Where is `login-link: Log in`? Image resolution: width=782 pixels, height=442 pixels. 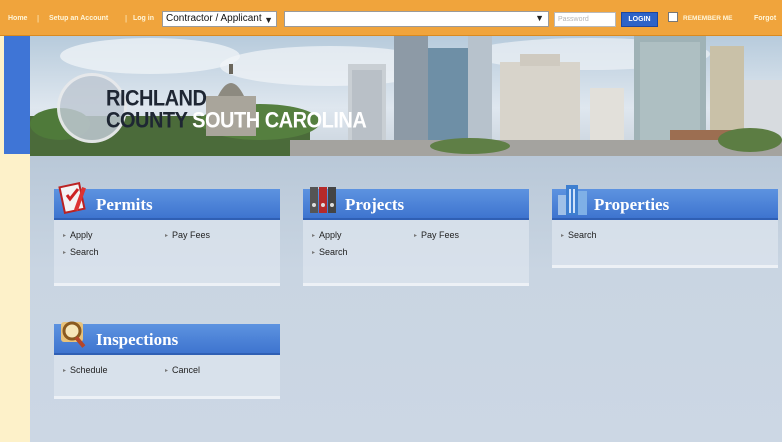
login-link: Log in is located at coordinates (143, 18).